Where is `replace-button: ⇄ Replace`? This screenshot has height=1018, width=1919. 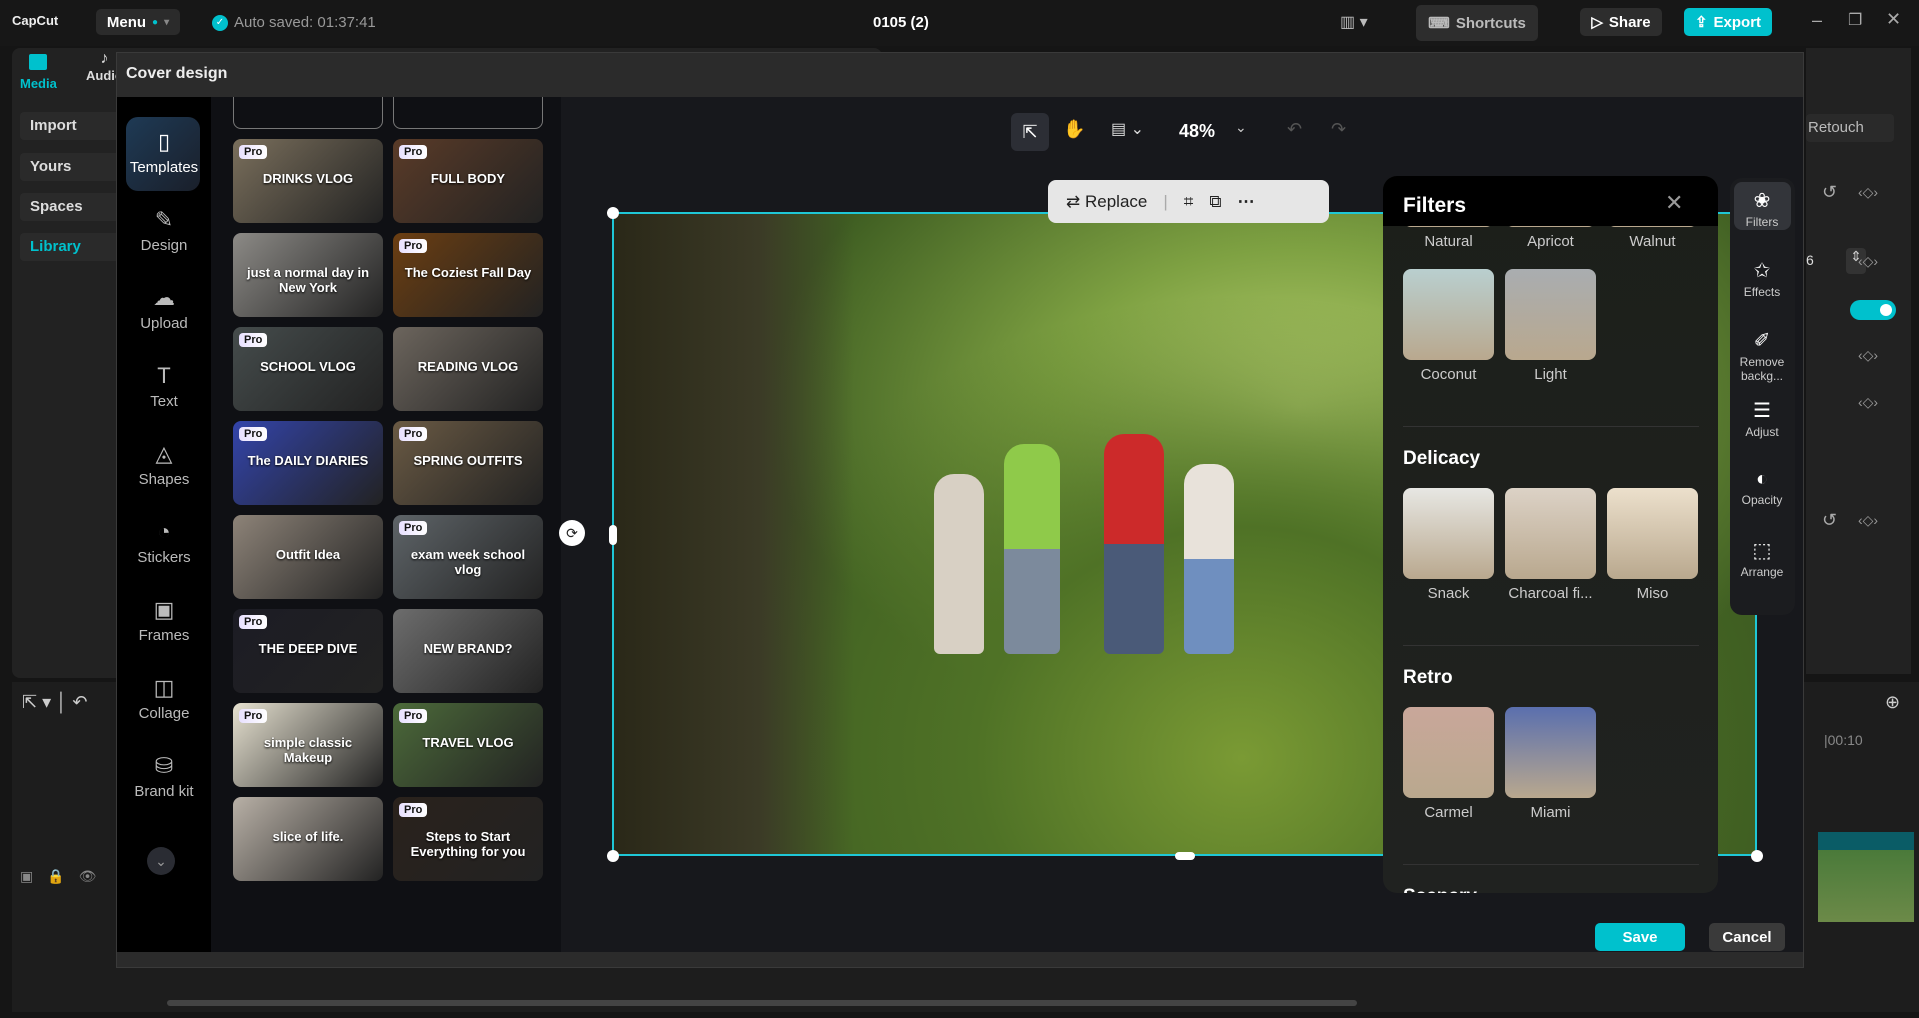
replace-button: ⇄ Replace is located at coordinates (1106, 202).